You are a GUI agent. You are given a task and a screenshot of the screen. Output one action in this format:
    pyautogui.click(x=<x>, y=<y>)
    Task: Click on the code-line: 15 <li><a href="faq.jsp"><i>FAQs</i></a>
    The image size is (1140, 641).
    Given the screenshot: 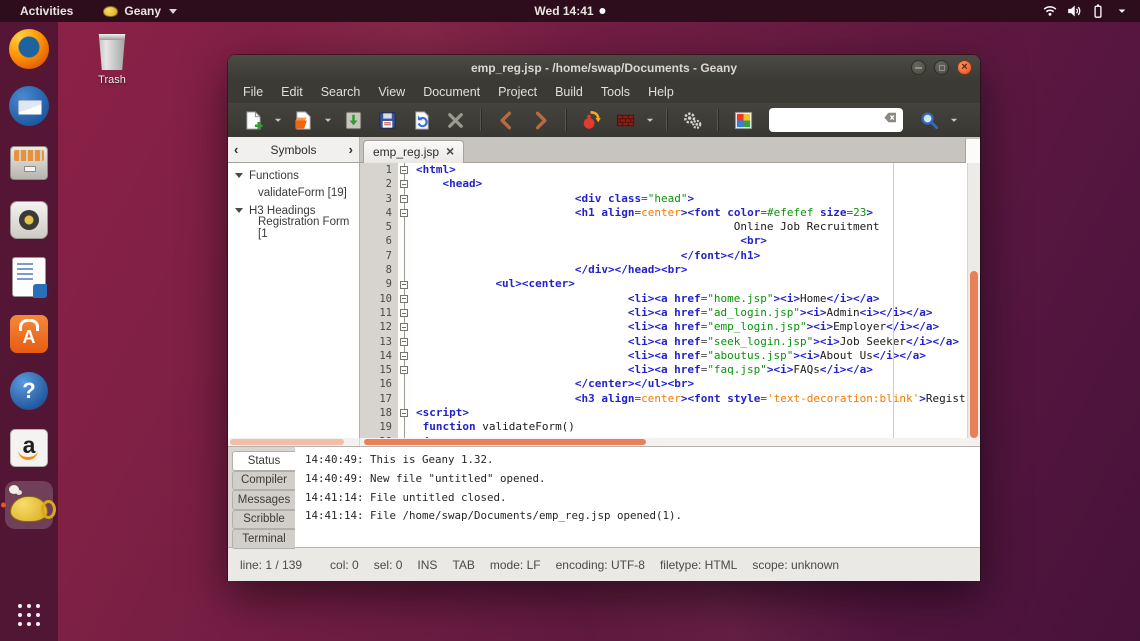 What is the action you would take?
    pyautogui.click(x=670, y=370)
    